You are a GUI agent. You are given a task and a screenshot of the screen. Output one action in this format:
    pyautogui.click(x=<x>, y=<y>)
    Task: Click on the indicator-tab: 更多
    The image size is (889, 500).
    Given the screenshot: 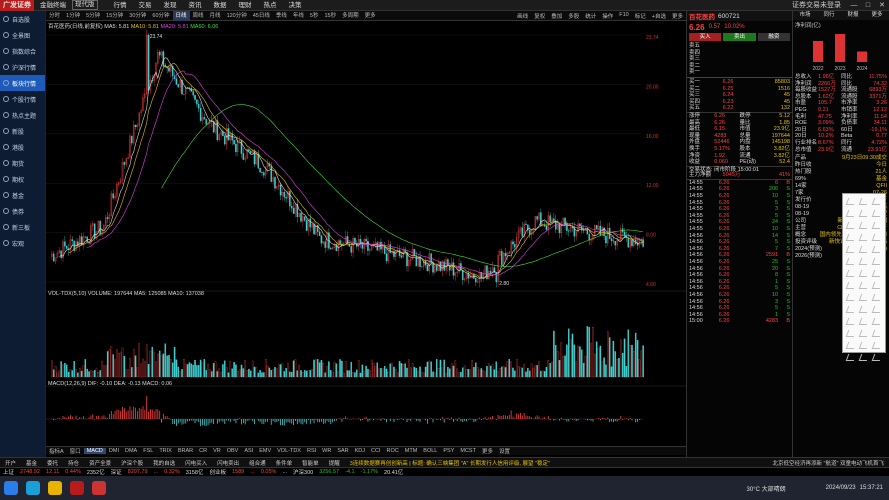 What is the action you would take?
    pyautogui.click(x=487, y=451)
    